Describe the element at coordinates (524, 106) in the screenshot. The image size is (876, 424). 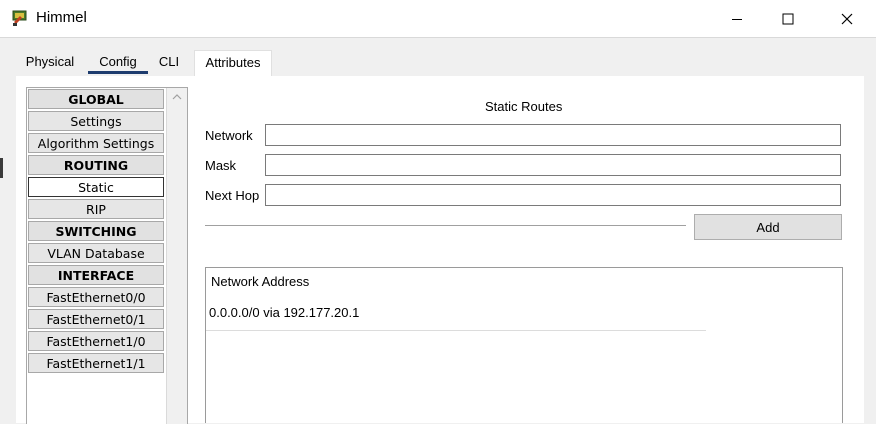
I see `section-title: Static Routes` at that location.